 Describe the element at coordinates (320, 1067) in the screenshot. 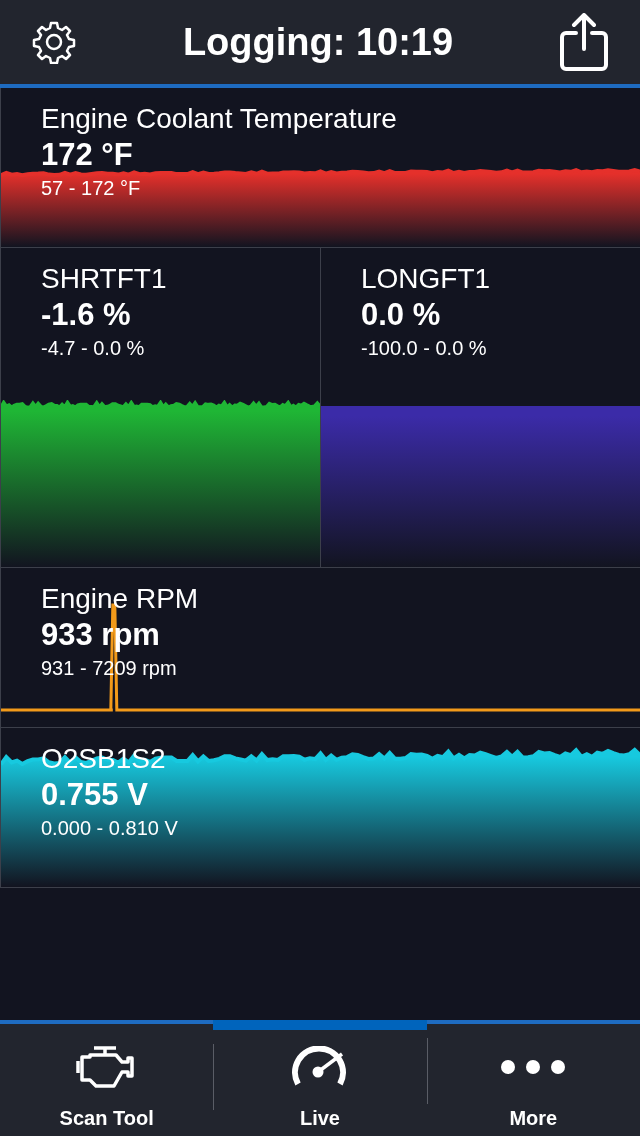

I see `speedometer-icon` at that location.